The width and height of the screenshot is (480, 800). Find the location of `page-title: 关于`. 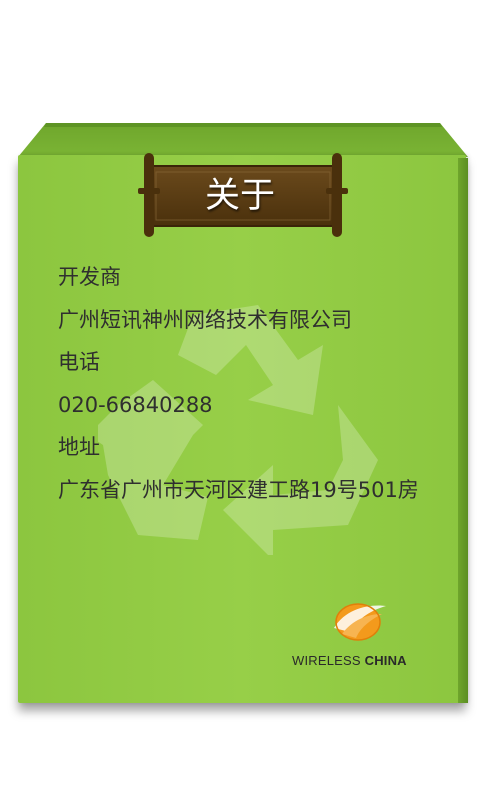

page-title: 关于 is located at coordinates (239, 196).